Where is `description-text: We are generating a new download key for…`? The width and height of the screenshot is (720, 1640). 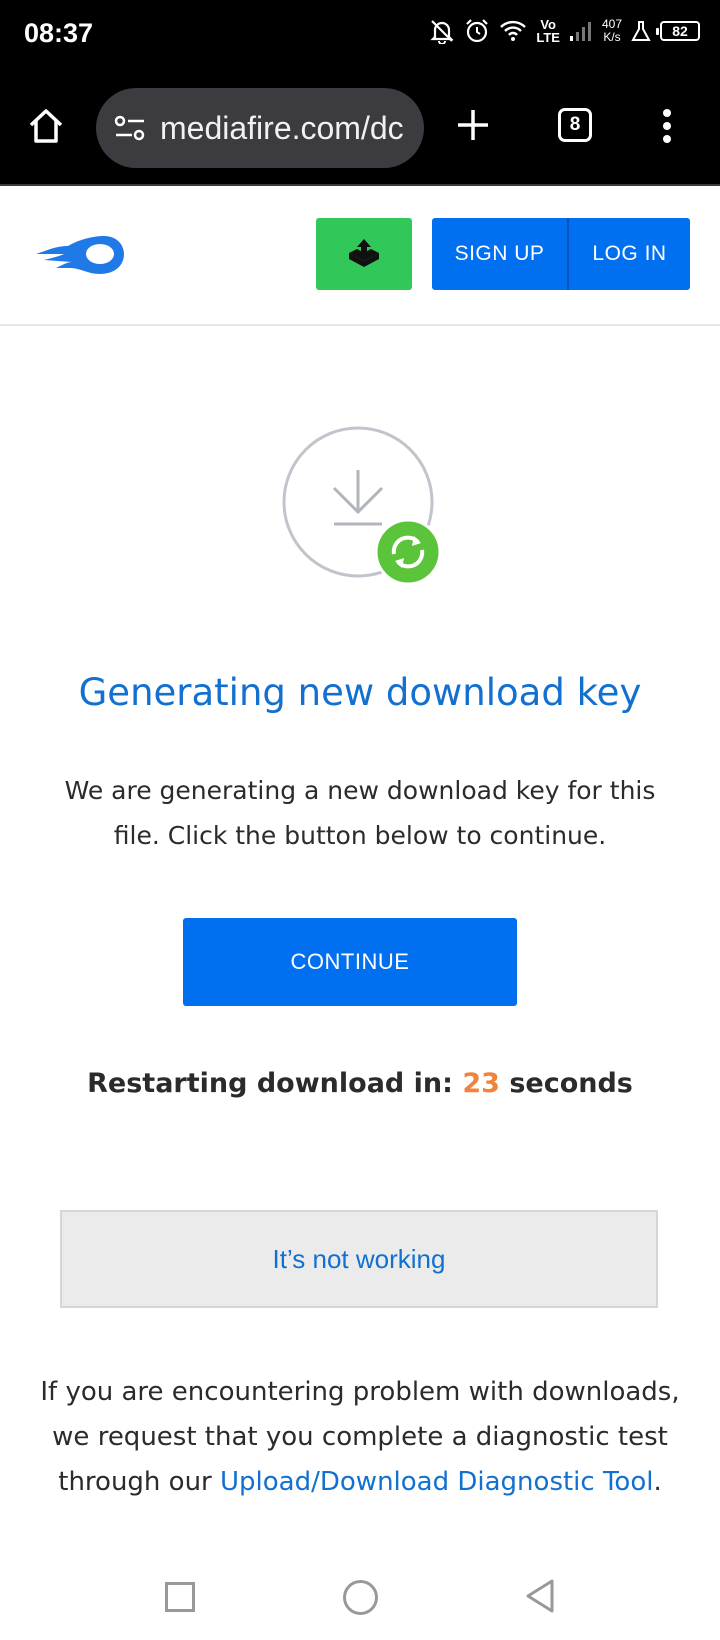 description-text: We are generating a new download key for… is located at coordinates (360, 813).